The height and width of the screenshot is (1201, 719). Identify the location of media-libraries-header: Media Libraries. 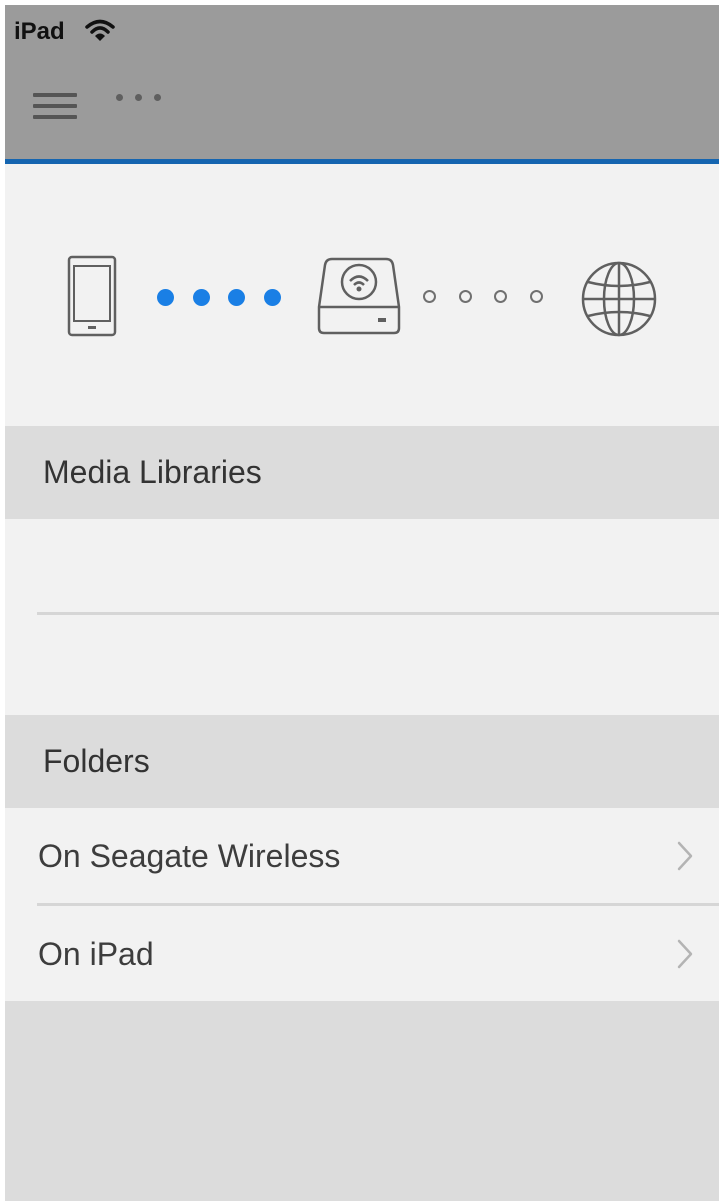
(362, 472).